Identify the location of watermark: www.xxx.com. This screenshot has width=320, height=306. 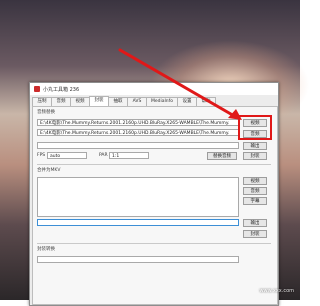
(276, 291).